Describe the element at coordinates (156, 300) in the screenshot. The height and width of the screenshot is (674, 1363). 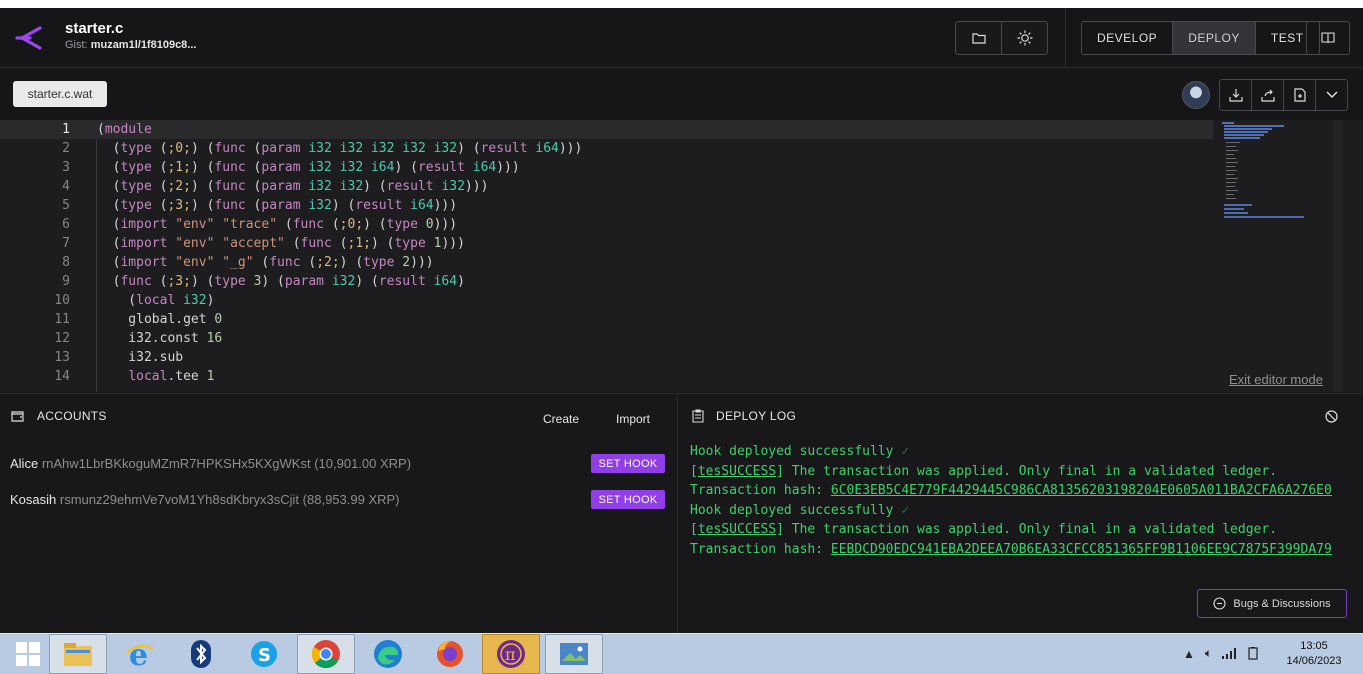
I see `code-text: (local i32)` at that location.